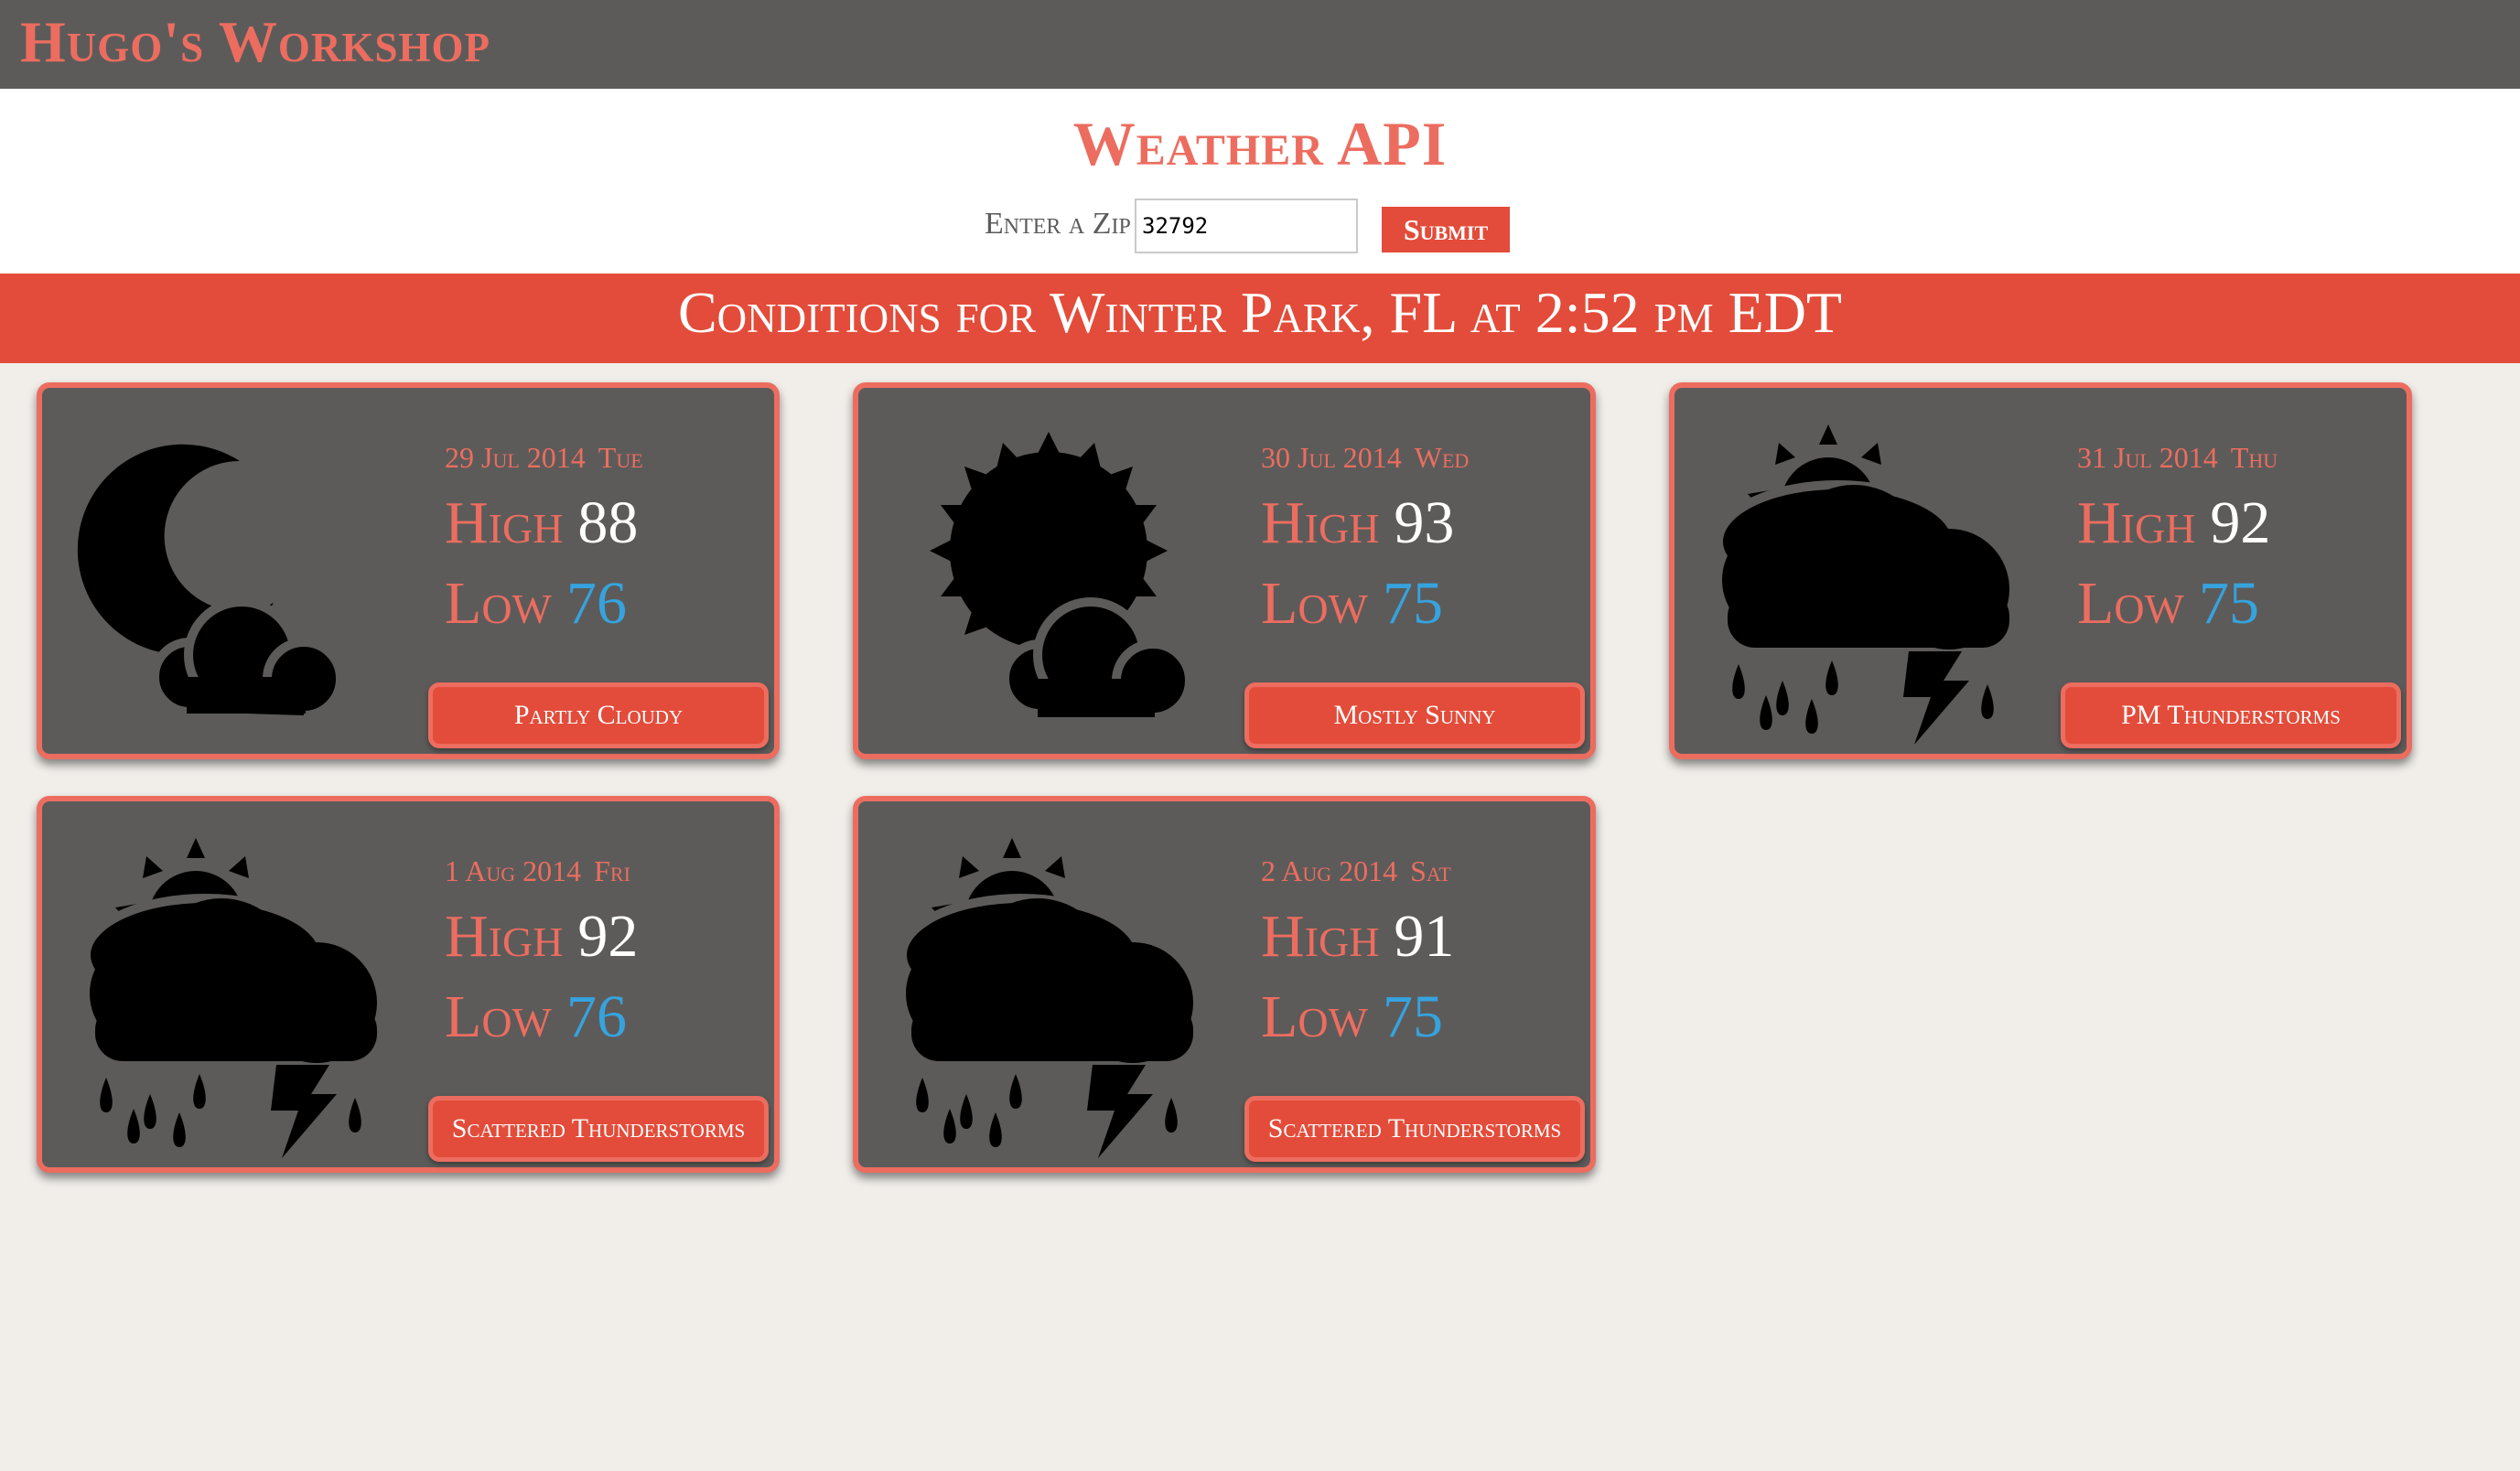 Image resolution: width=2520 pixels, height=1471 pixels. I want to click on sun-cloud-icon, so click(1048, 576).